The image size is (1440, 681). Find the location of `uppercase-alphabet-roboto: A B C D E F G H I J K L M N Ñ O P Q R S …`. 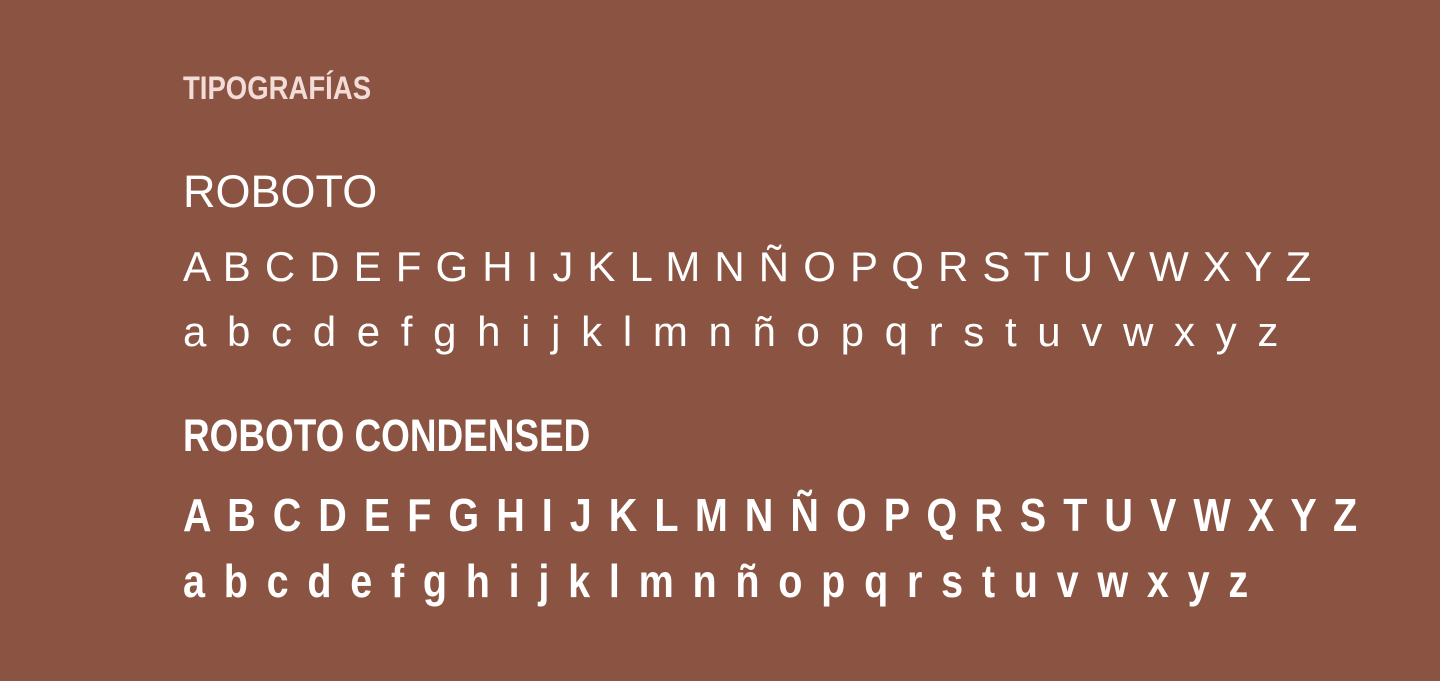

uppercase-alphabet-roboto: A B C D E F G H I J K L M N Ñ O P Q R S … is located at coordinates (748, 266).